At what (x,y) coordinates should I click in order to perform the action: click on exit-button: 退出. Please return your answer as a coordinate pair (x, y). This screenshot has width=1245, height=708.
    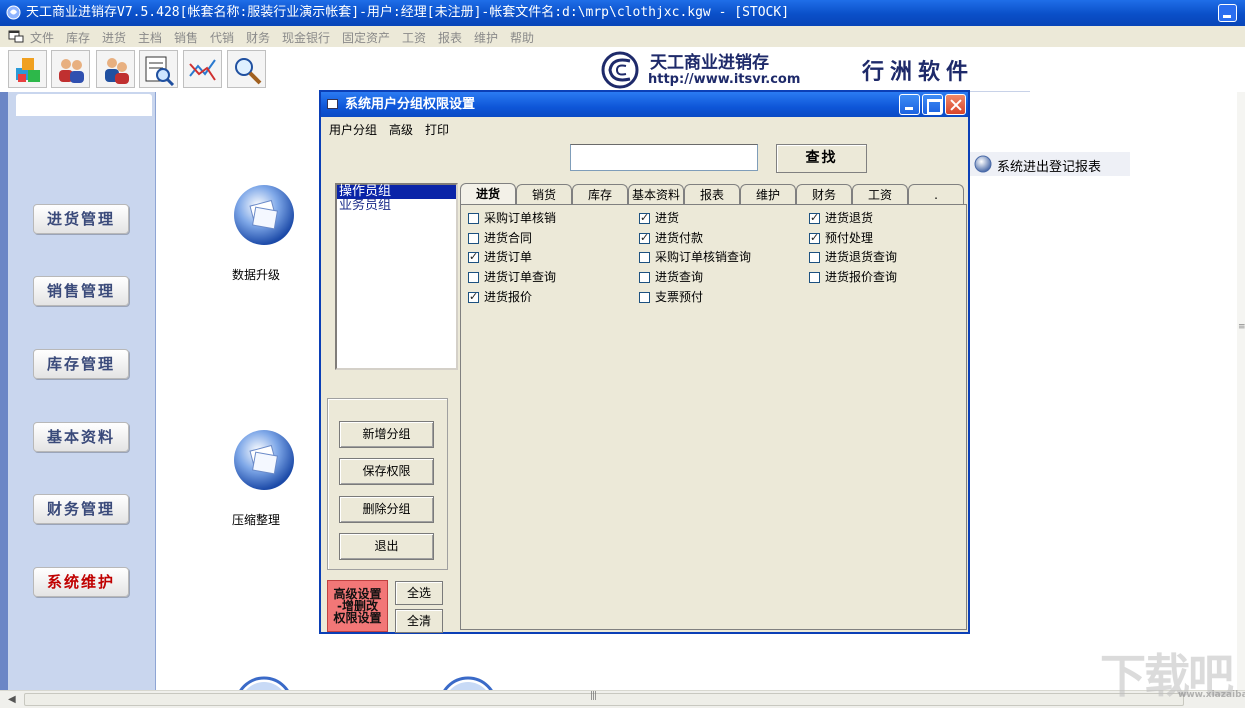
    Looking at the image, I should click on (386, 546).